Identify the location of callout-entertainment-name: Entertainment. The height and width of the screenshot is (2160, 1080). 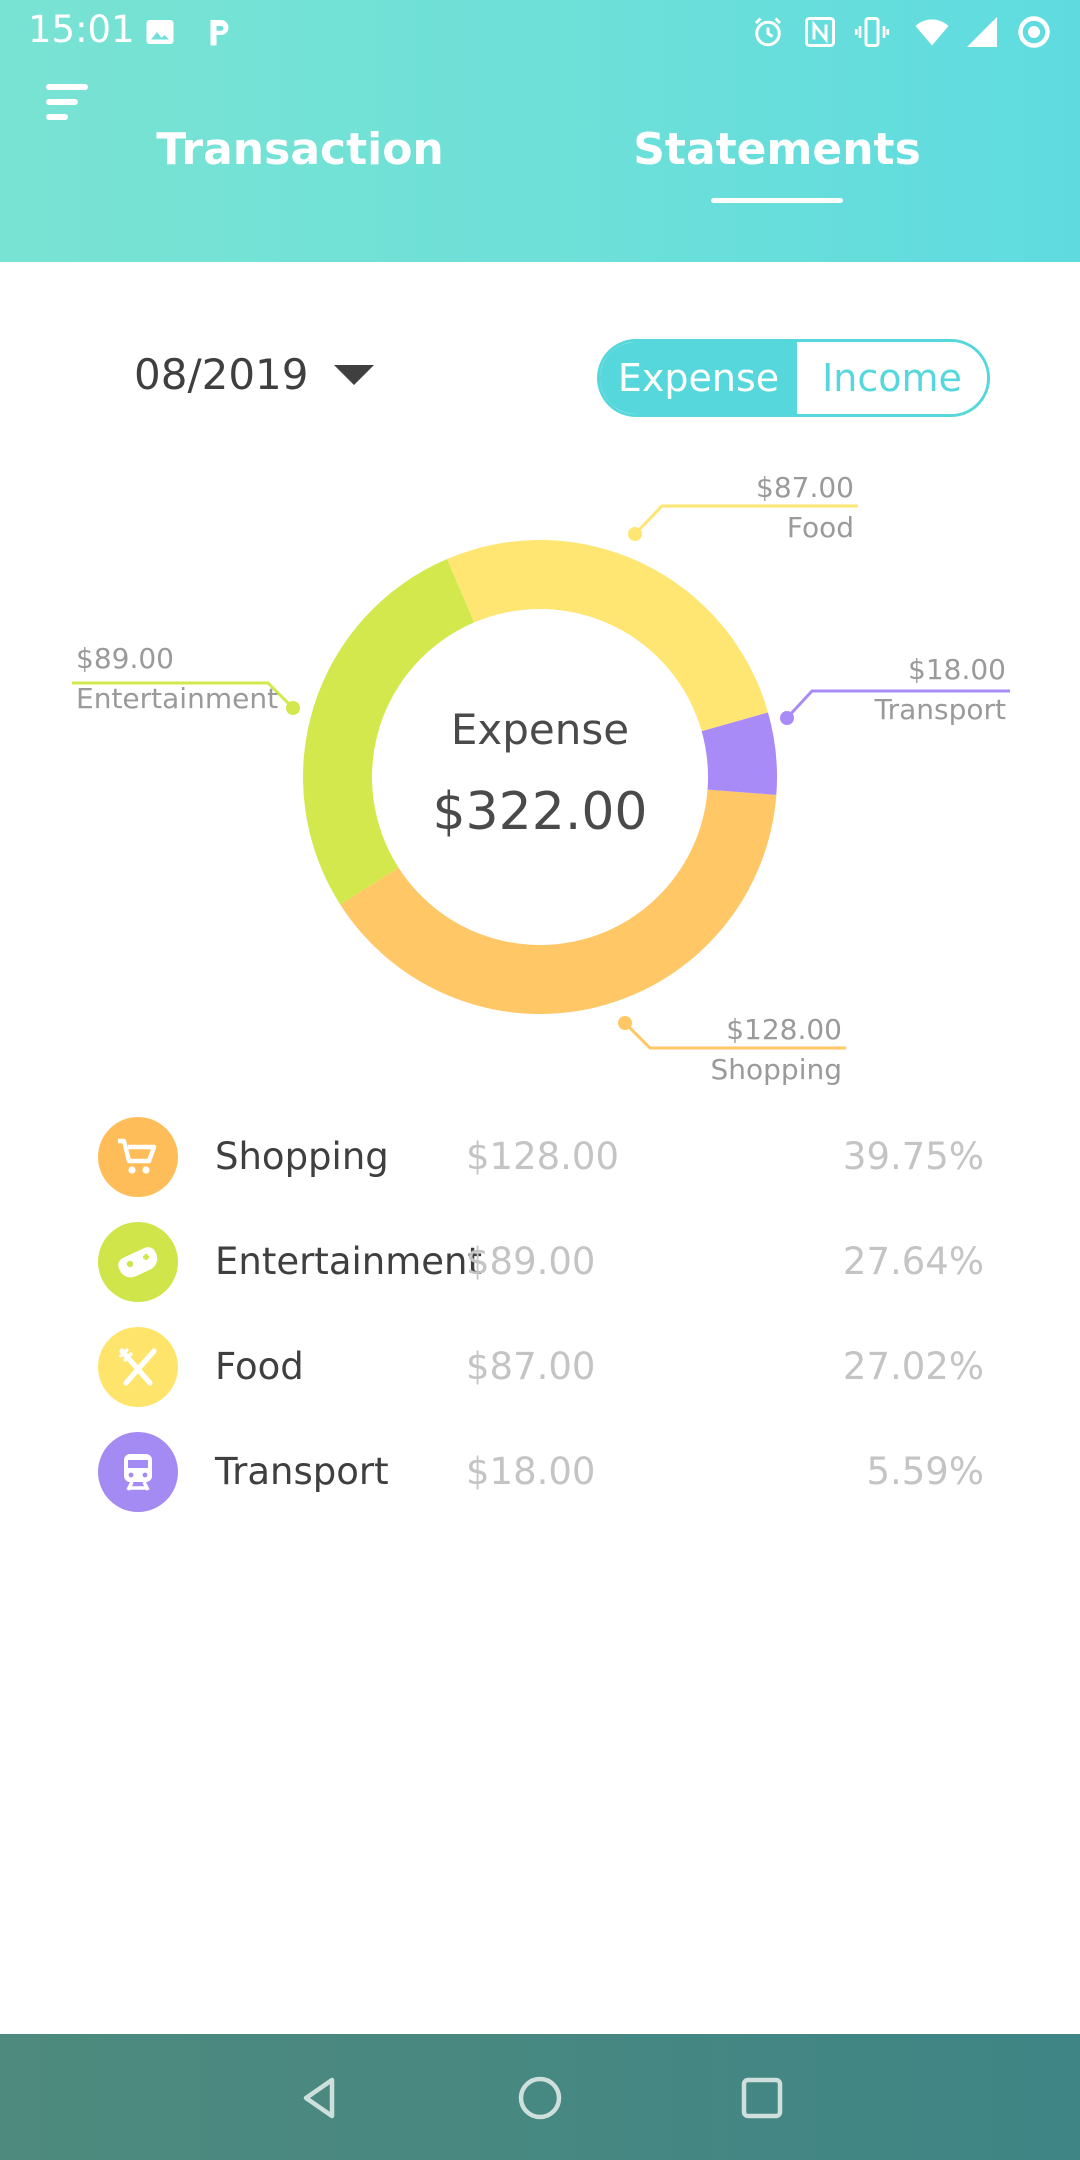
(177, 698).